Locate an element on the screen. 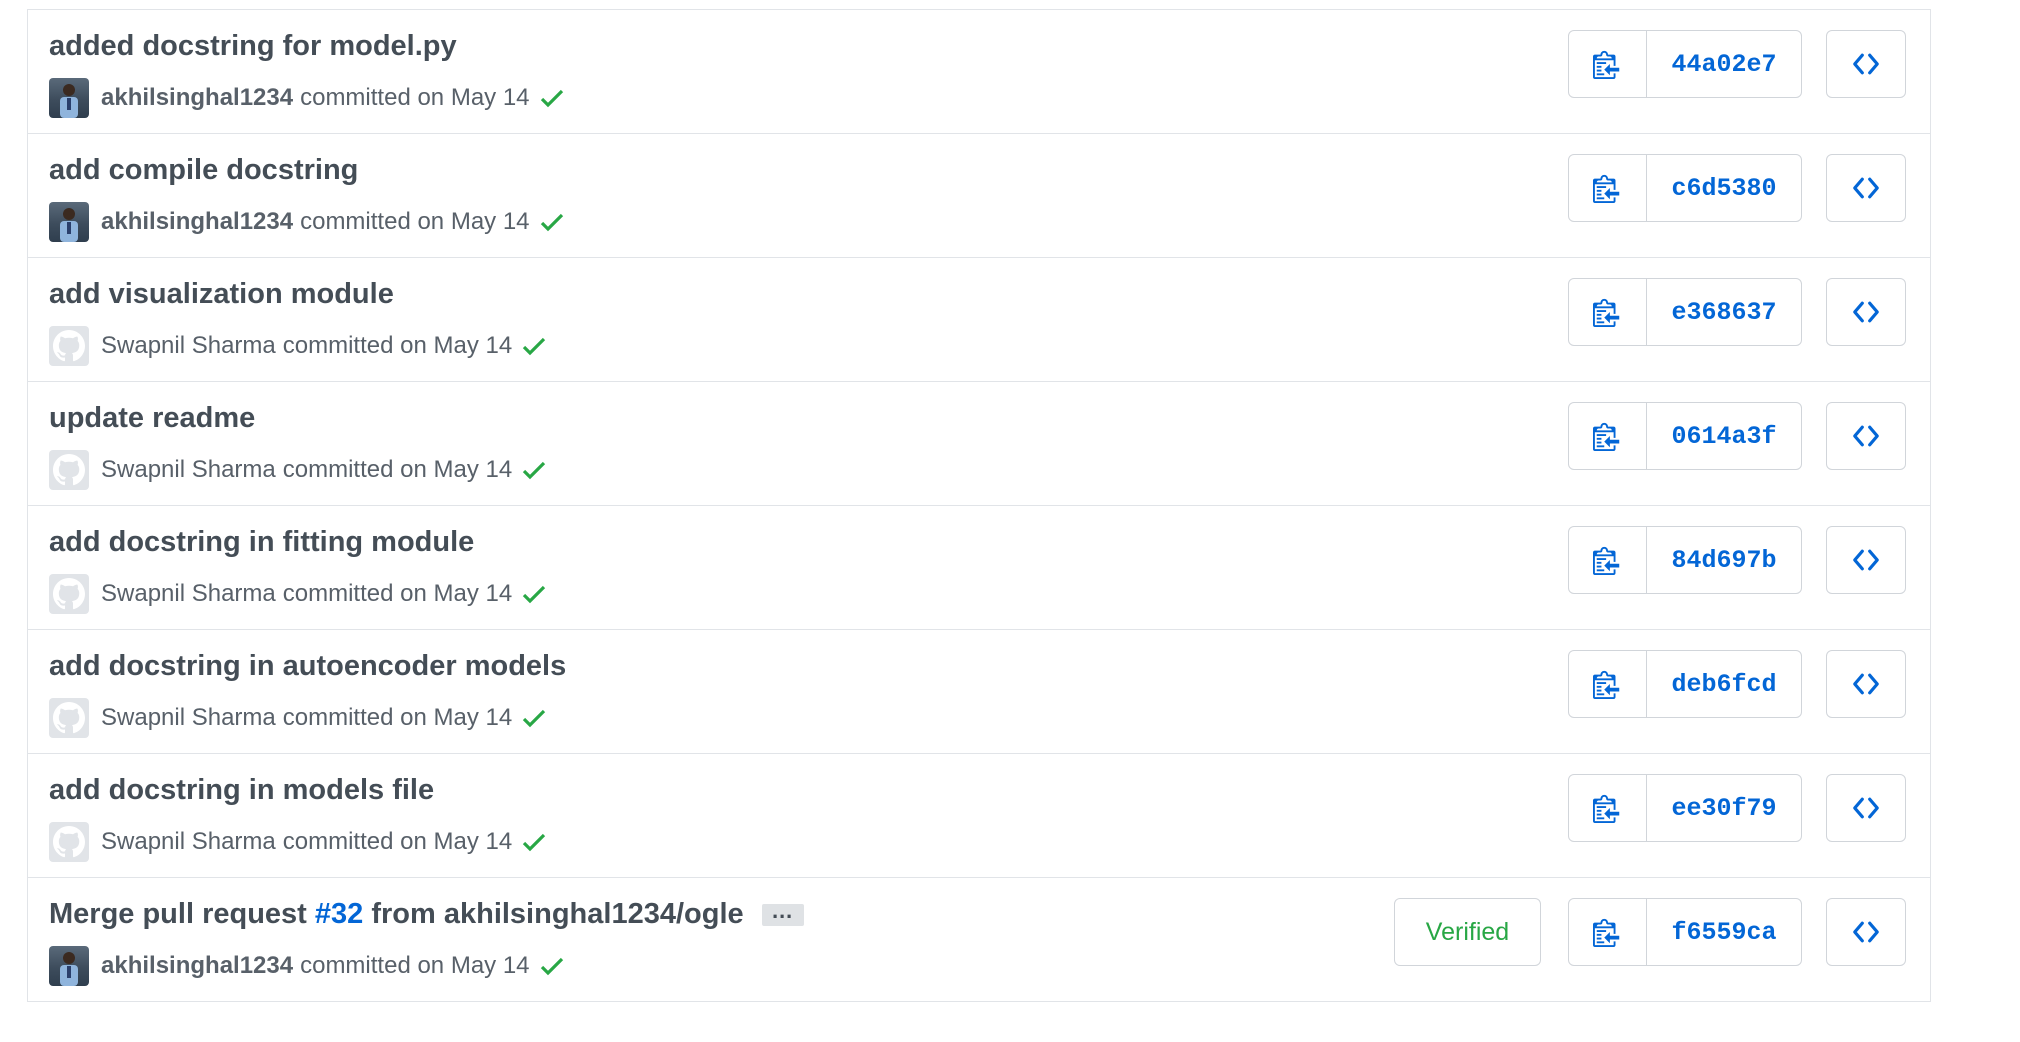 The image size is (2020, 1042). sha-button-group: 0614a3f is located at coordinates (1685, 436).